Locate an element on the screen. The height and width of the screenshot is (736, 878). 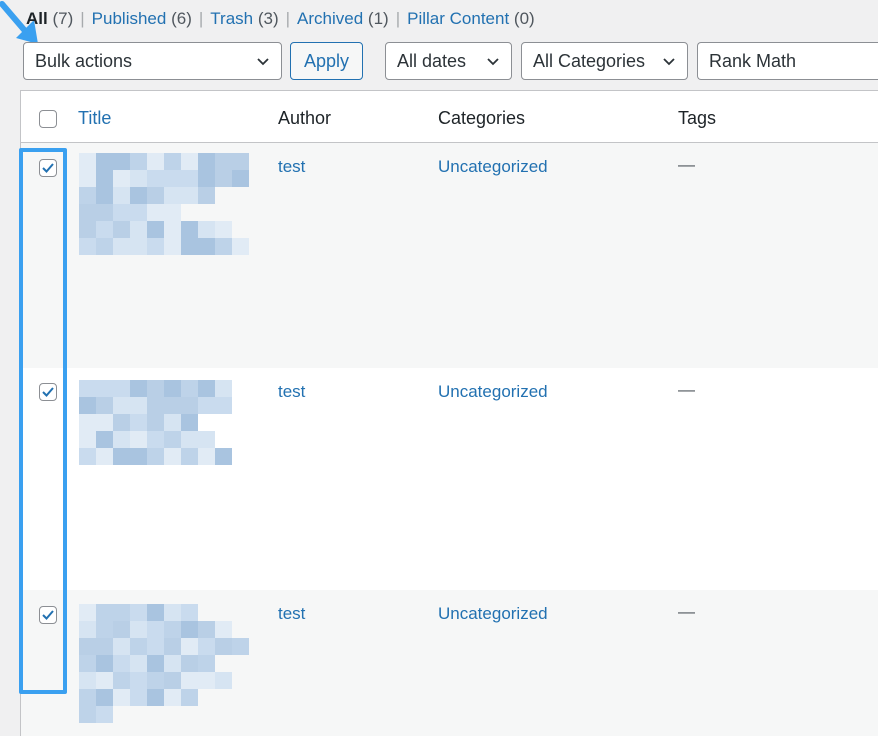
view-published: Published (6) is located at coordinates (142, 19).